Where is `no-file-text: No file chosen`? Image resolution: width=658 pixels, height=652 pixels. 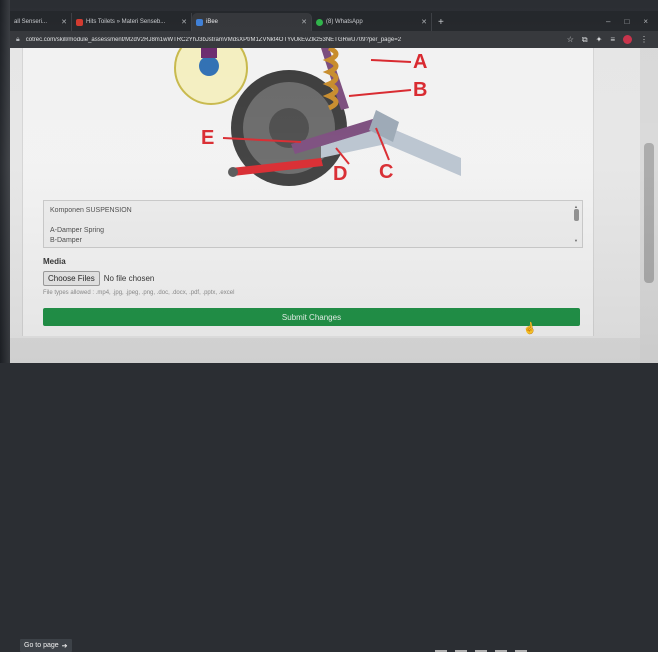
no-file-text: No file chosen is located at coordinates (129, 278).